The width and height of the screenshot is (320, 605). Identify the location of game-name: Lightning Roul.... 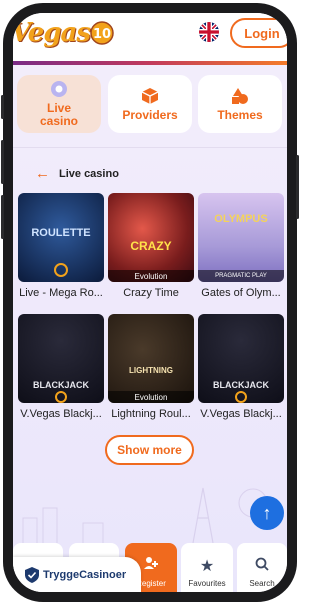
(151, 414).